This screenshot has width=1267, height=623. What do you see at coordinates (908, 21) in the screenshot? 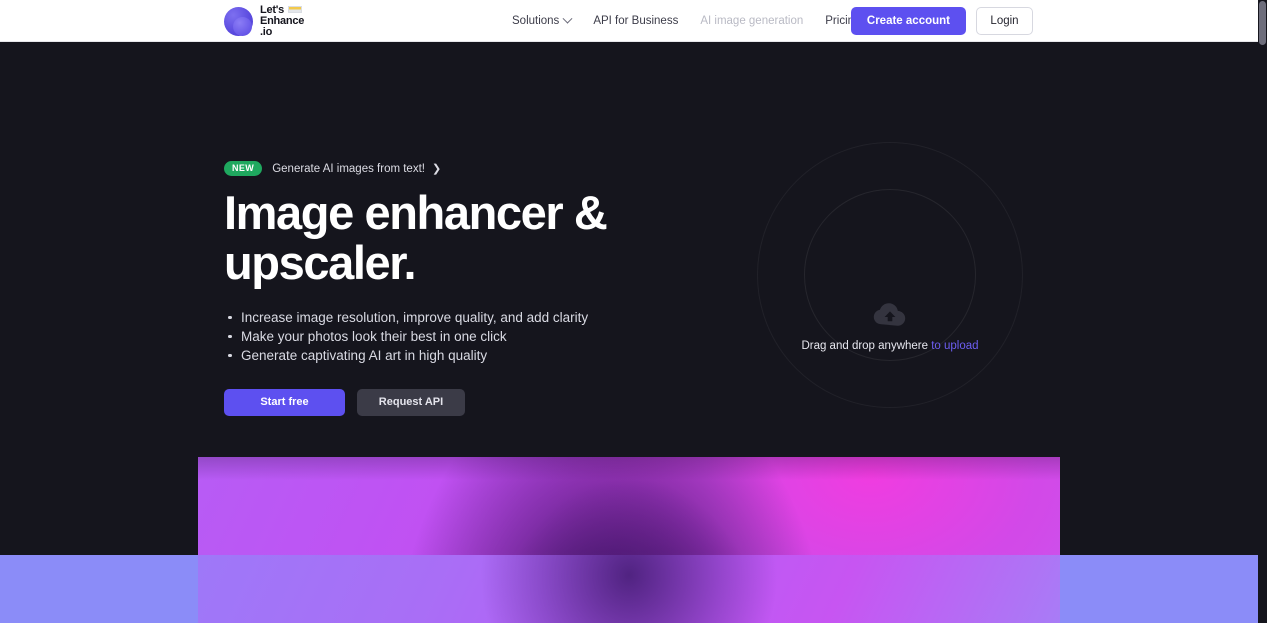
I see `create-account-button: Create account` at bounding box center [908, 21].